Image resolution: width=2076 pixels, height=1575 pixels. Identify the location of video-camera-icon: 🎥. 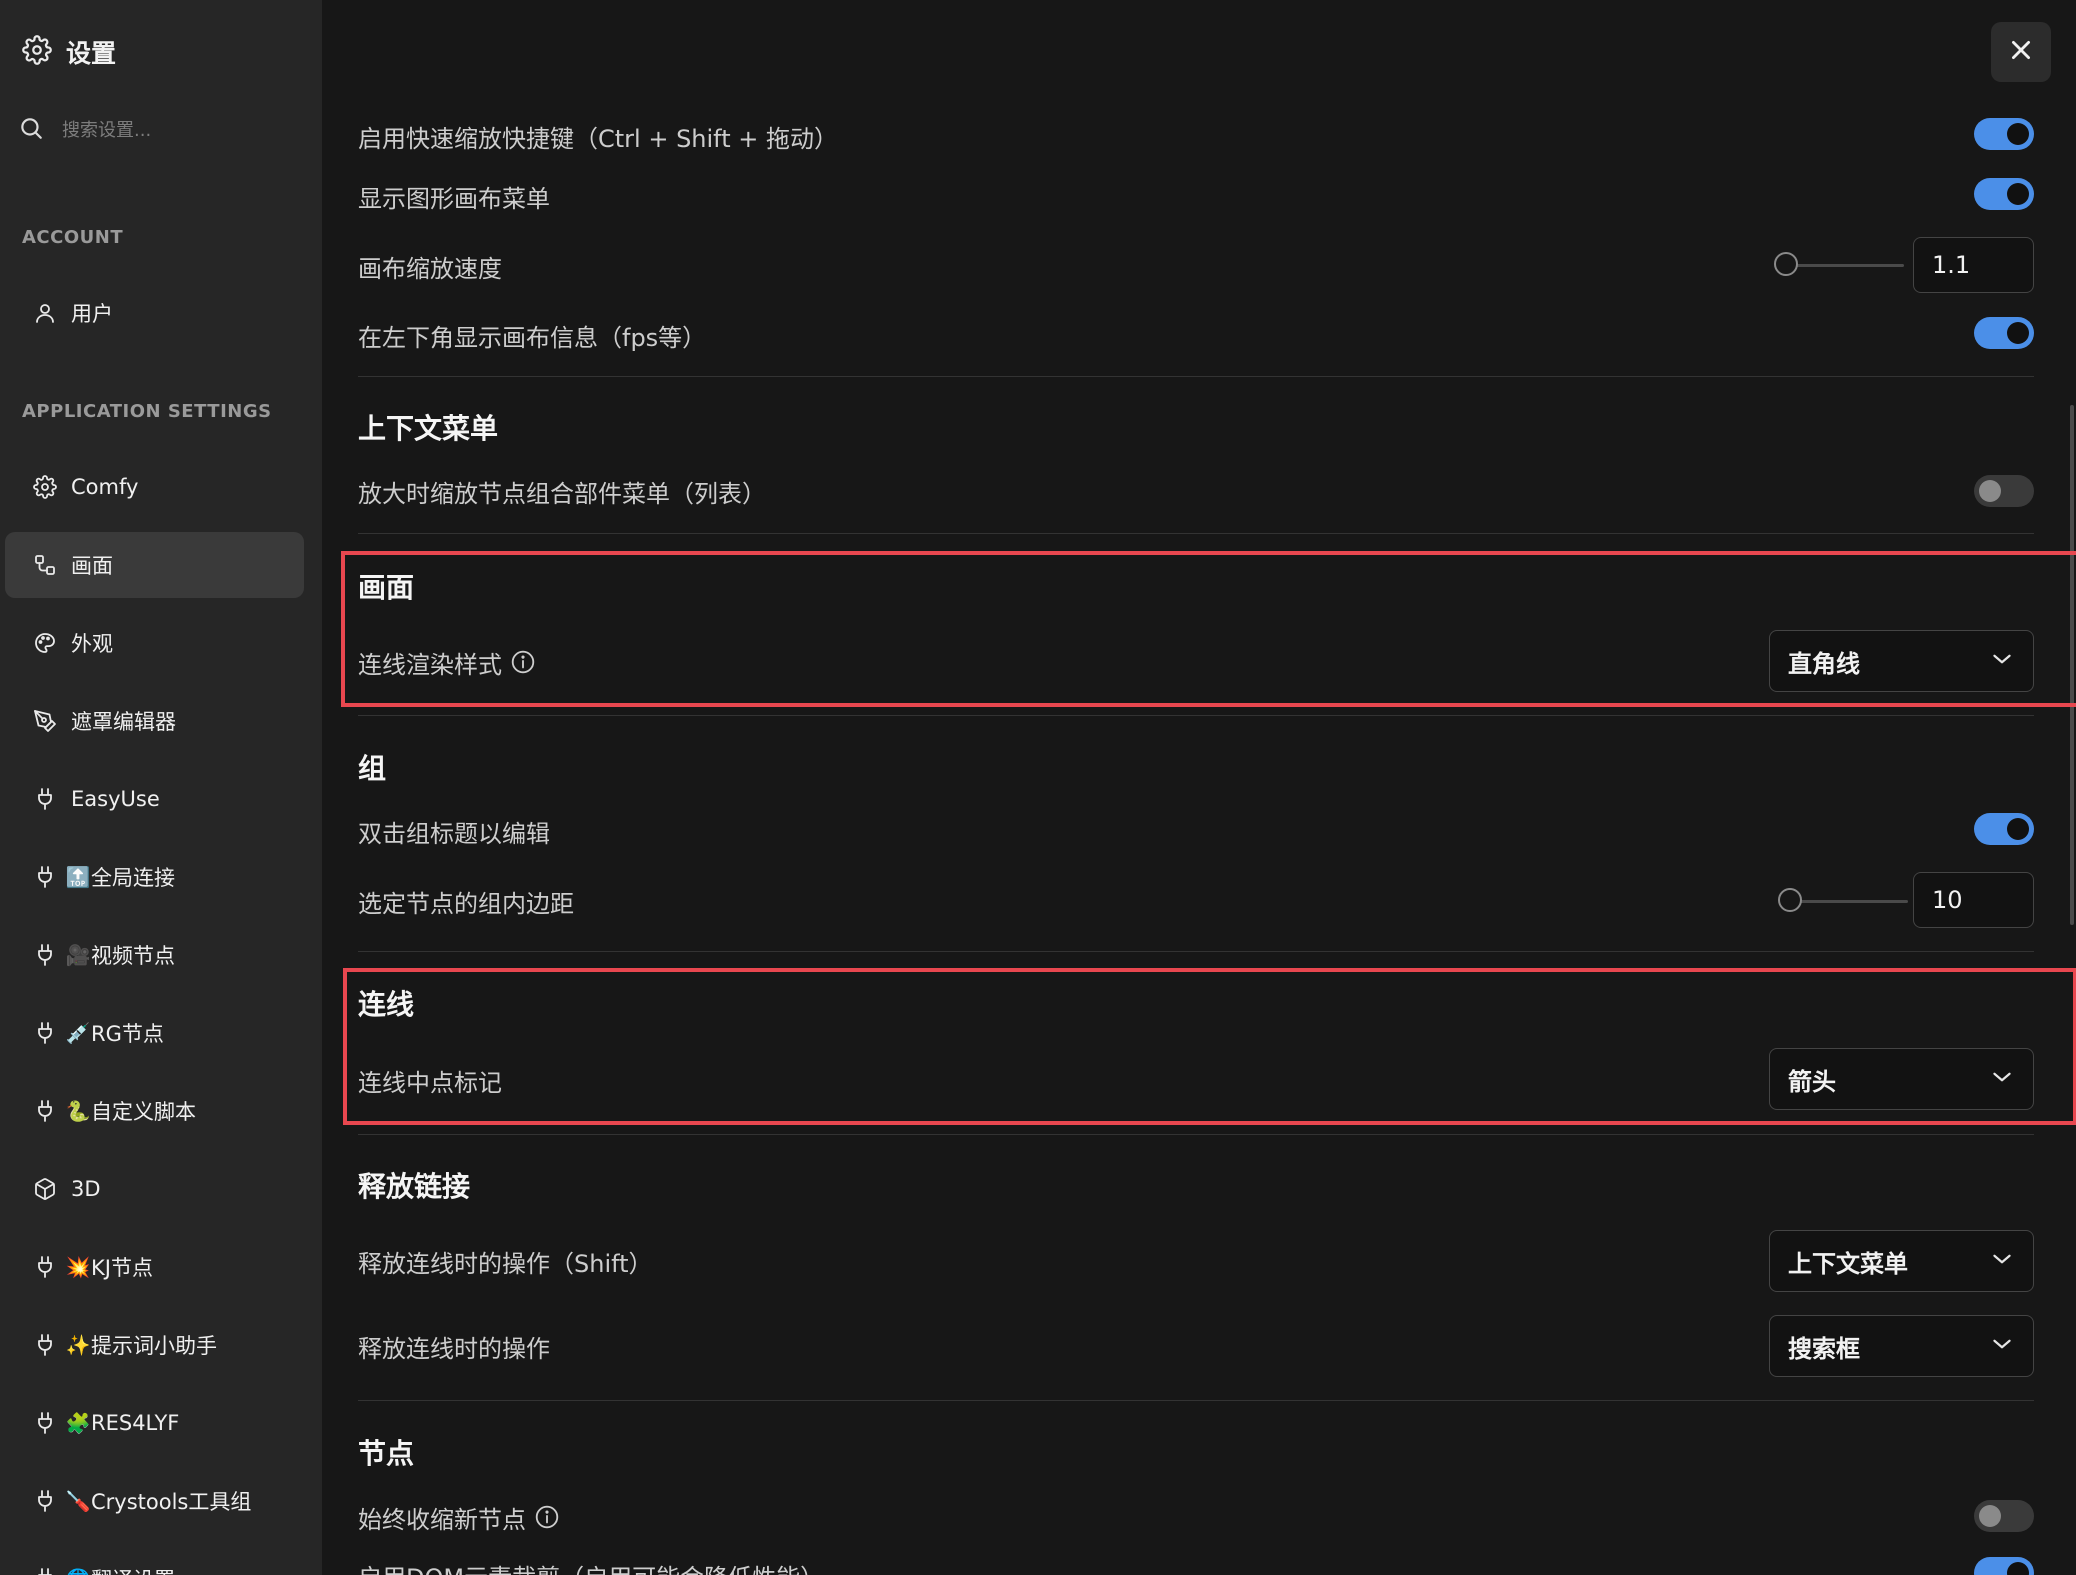
(78, 955).